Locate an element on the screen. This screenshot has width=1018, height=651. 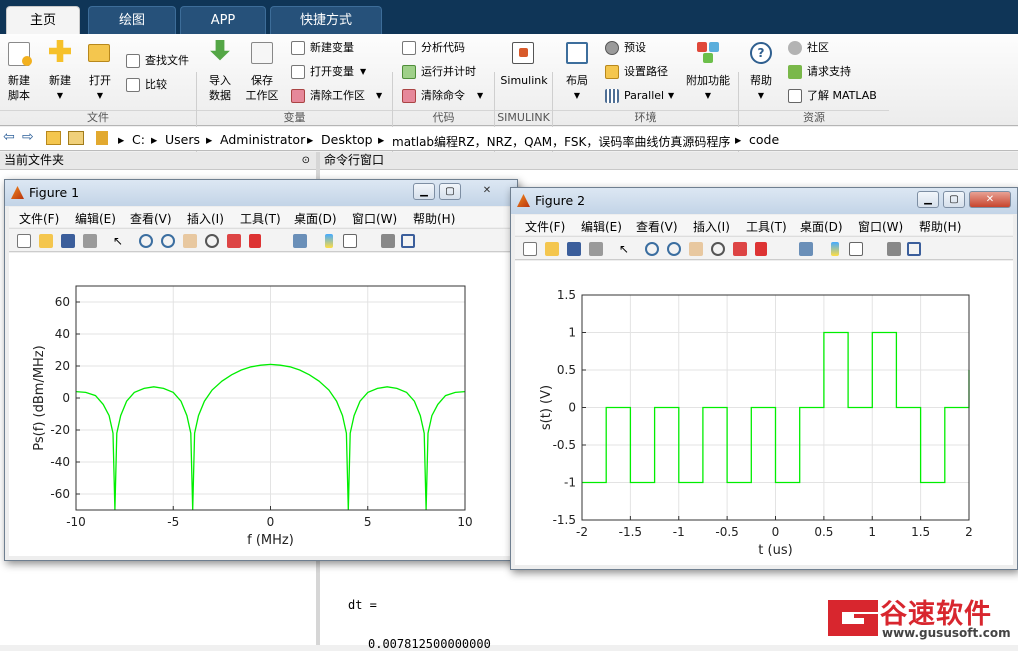
crumb-desktop: Desktop is located at coordinates (347, 139).